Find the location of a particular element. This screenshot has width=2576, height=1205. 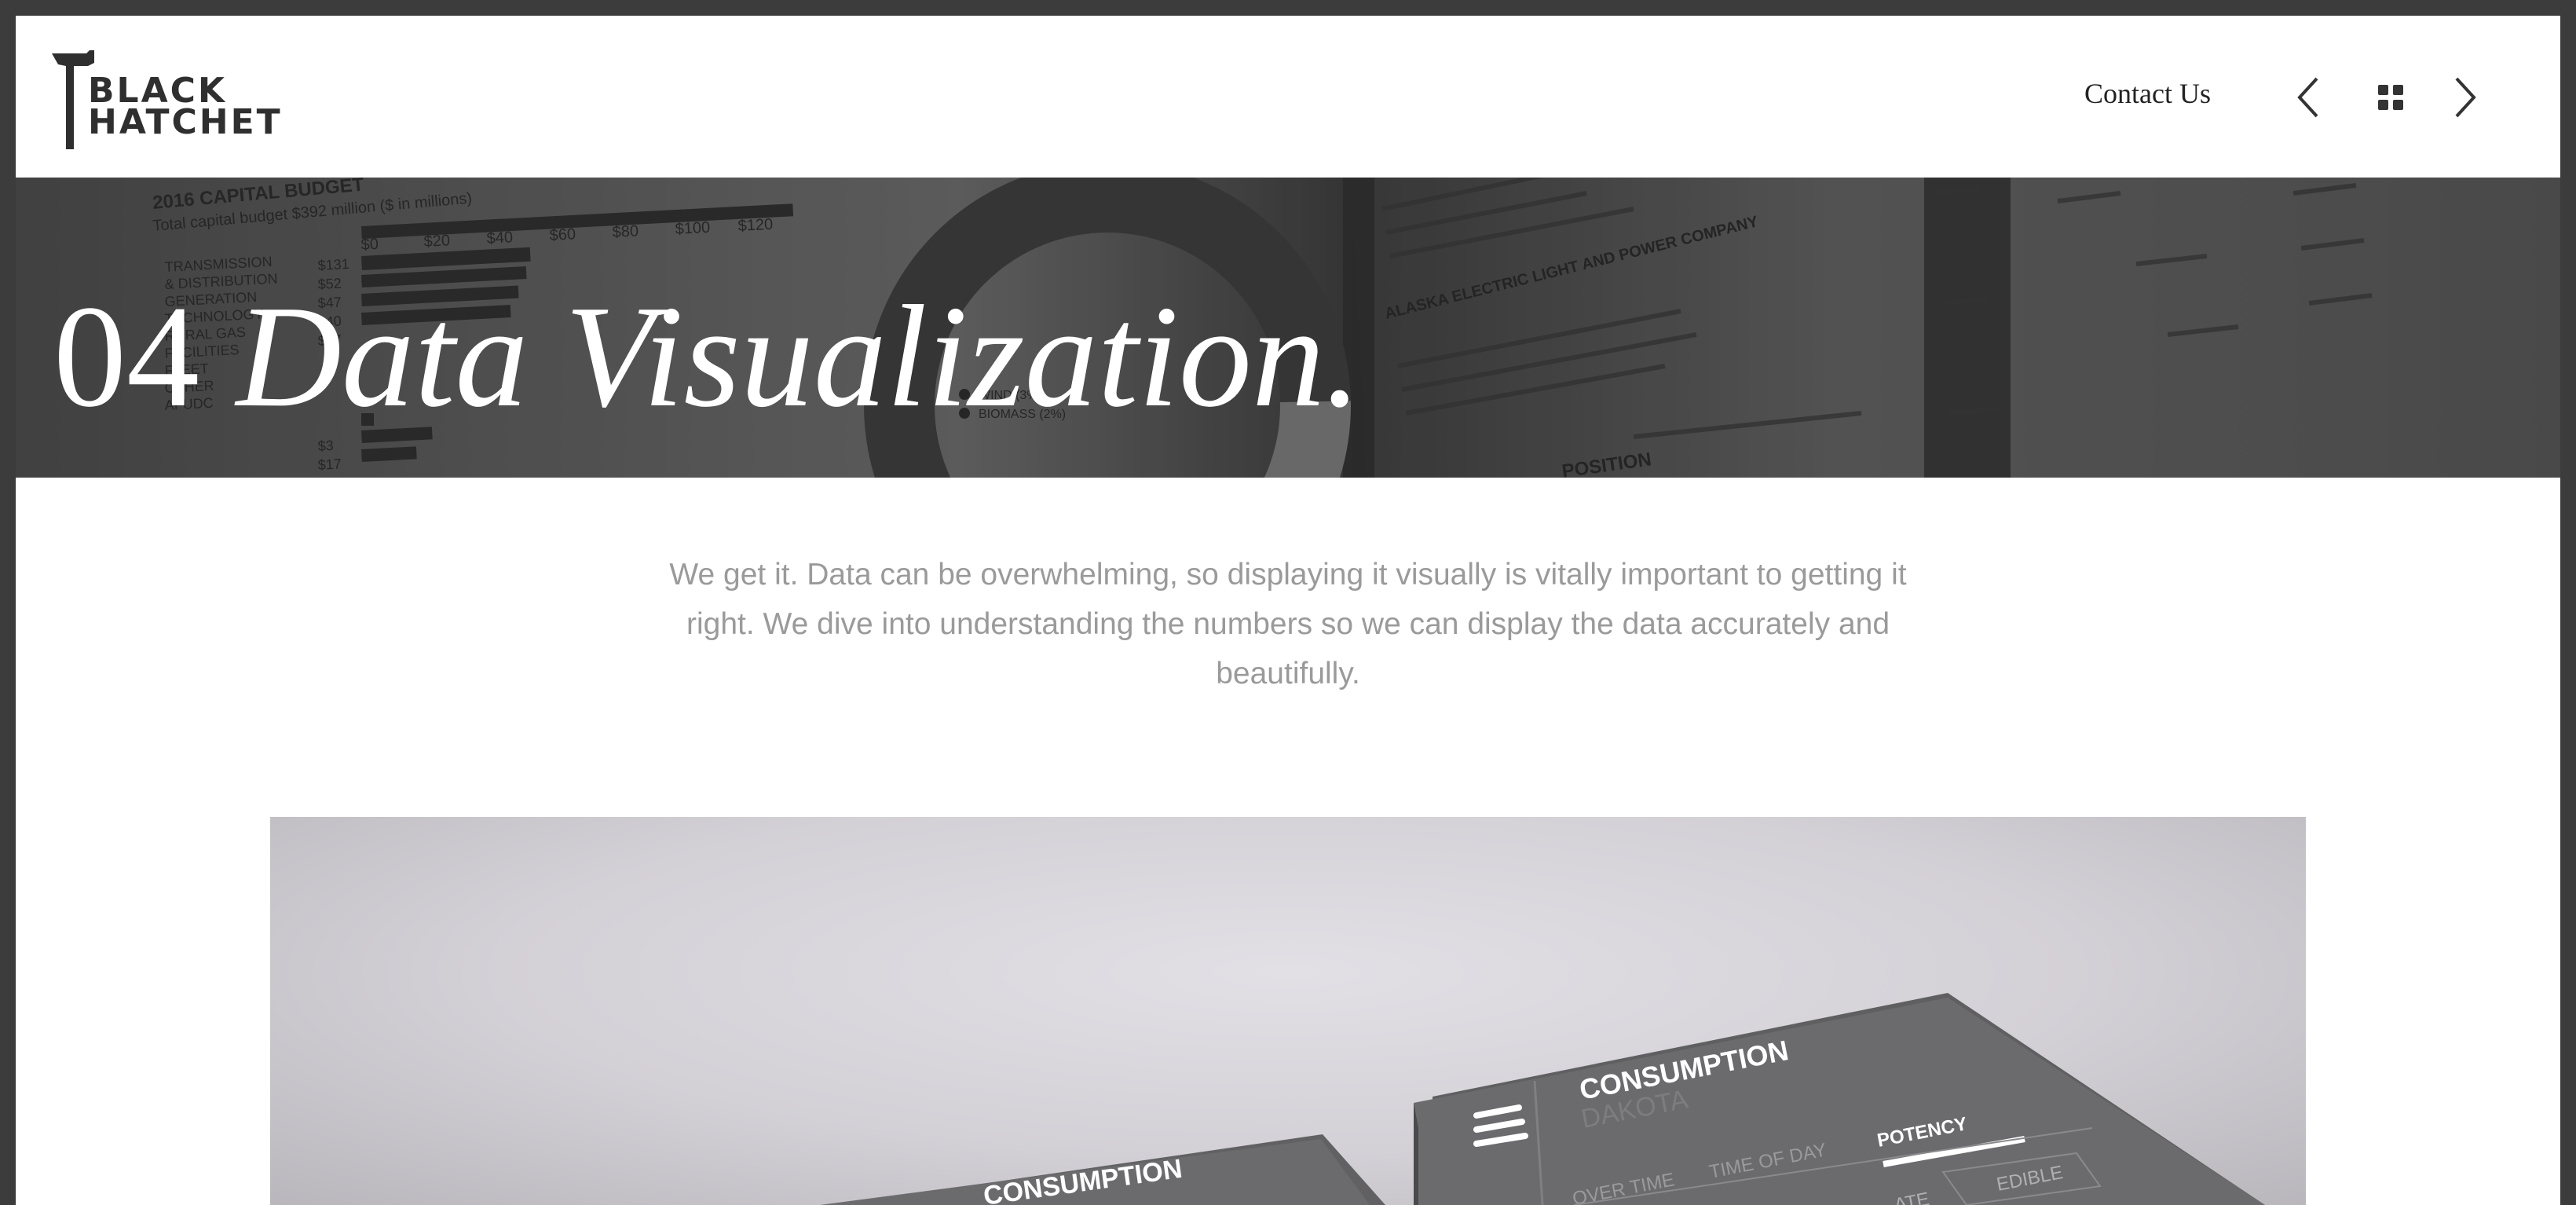

brand-wordmark: BLACK HATCHET is located at coordinates (186, 108).